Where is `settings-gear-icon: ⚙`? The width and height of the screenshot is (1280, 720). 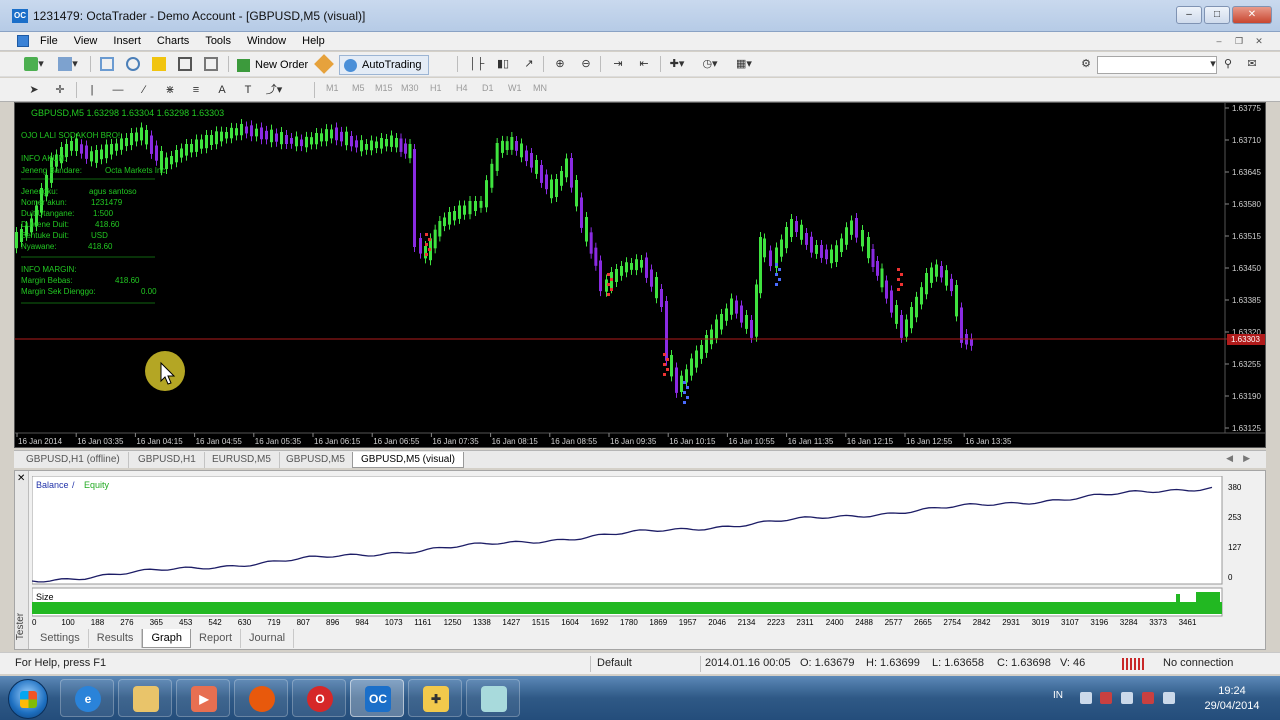 settings-gear-icon: ⚙ is located at coordinates (1086, 65).